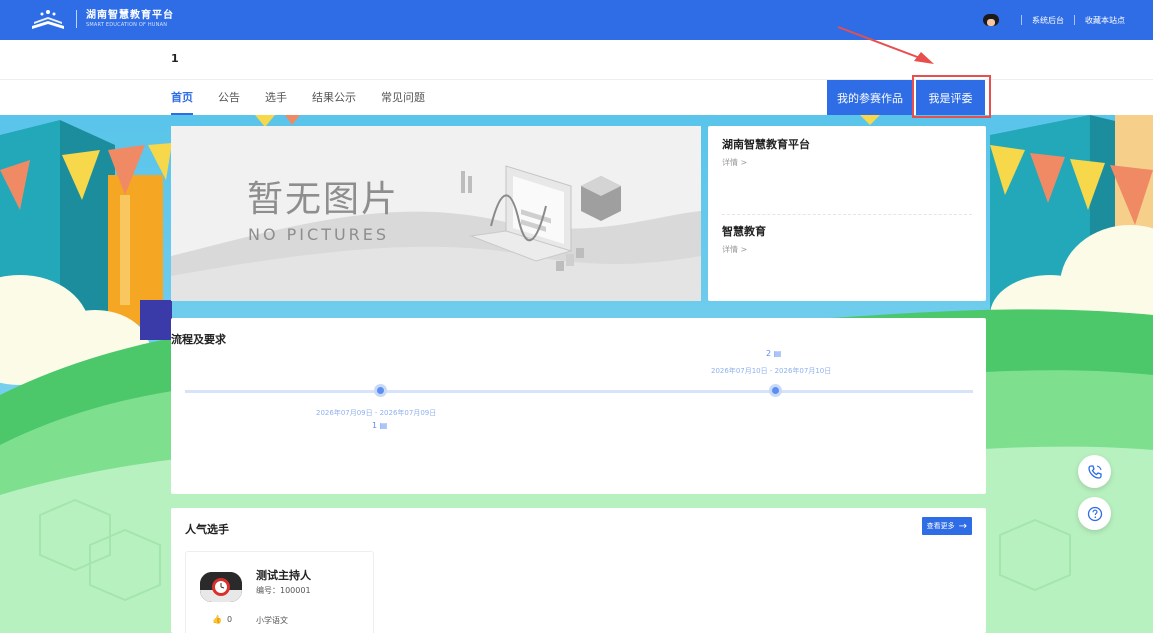  Describe the element at coordinates (1105, 20) in the screenshot. I see `bookmark-link: 收藏本站点` at that location.